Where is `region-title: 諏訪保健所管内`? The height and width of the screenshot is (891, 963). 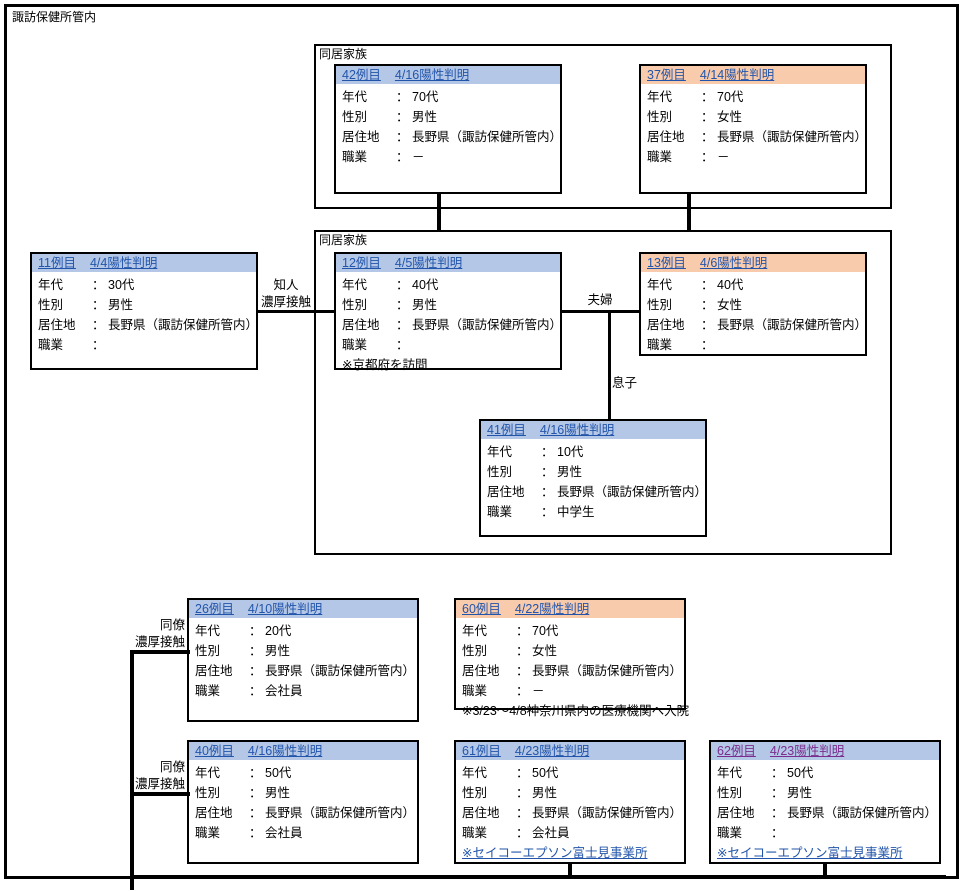
region-title: 諏訪保健所管内 is located at coordinates (54, 17).